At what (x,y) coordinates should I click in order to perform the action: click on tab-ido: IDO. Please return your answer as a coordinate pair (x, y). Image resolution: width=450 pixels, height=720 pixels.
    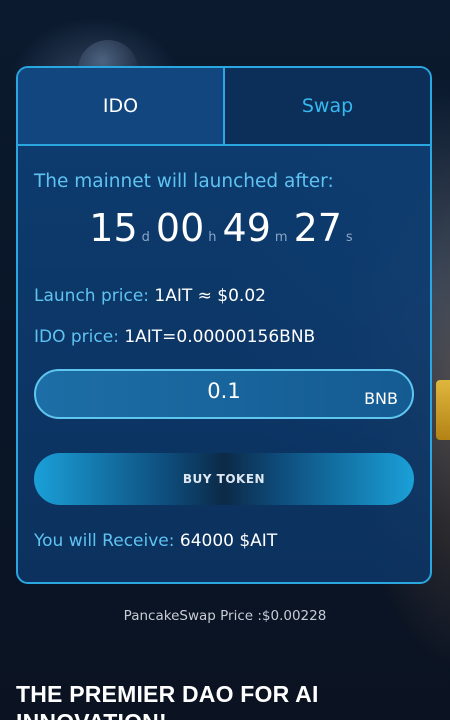
    Looking at the image, I should click on (121, 106).